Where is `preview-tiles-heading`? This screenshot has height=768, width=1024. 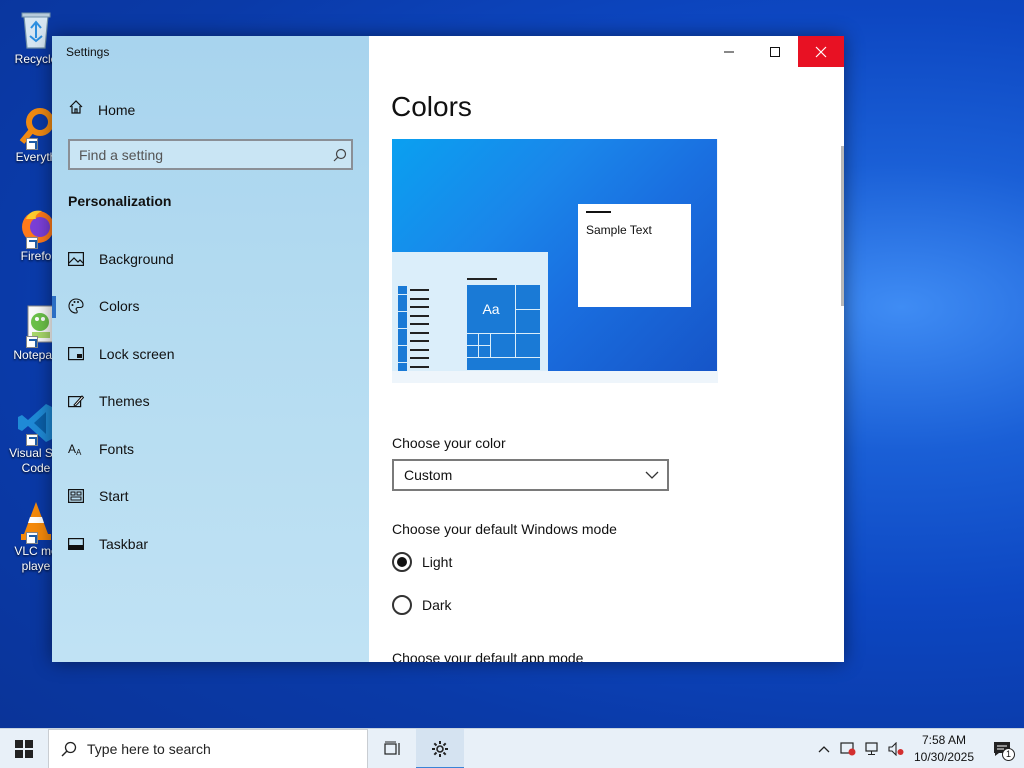
preview-tiles-heading is located at coordinates (482, 279).